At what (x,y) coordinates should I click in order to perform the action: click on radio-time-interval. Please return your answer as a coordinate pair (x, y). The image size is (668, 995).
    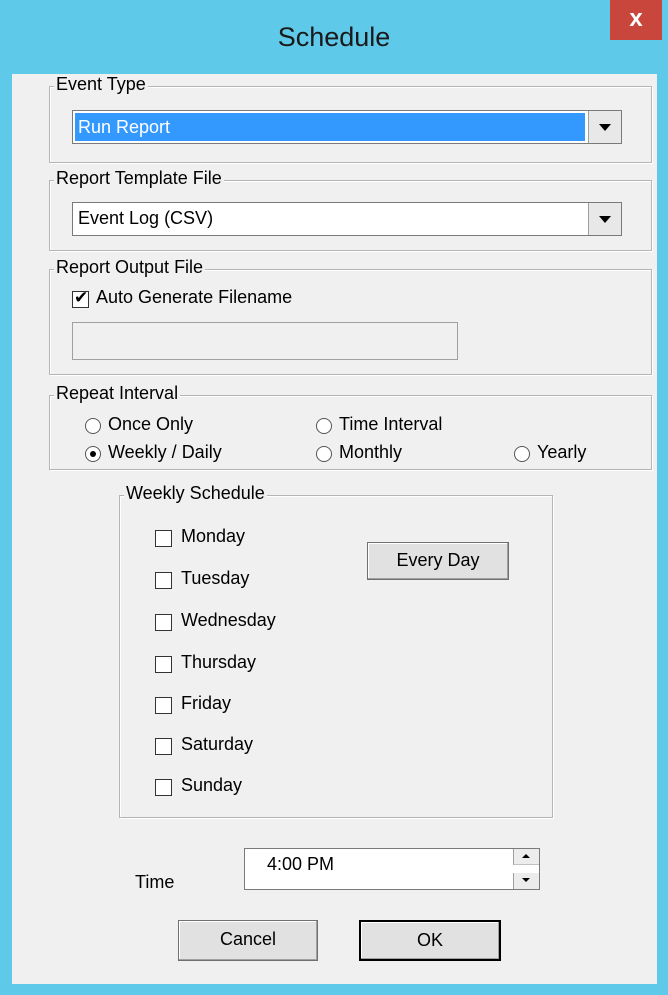
    Looking at the image, I should click on (324, 426).